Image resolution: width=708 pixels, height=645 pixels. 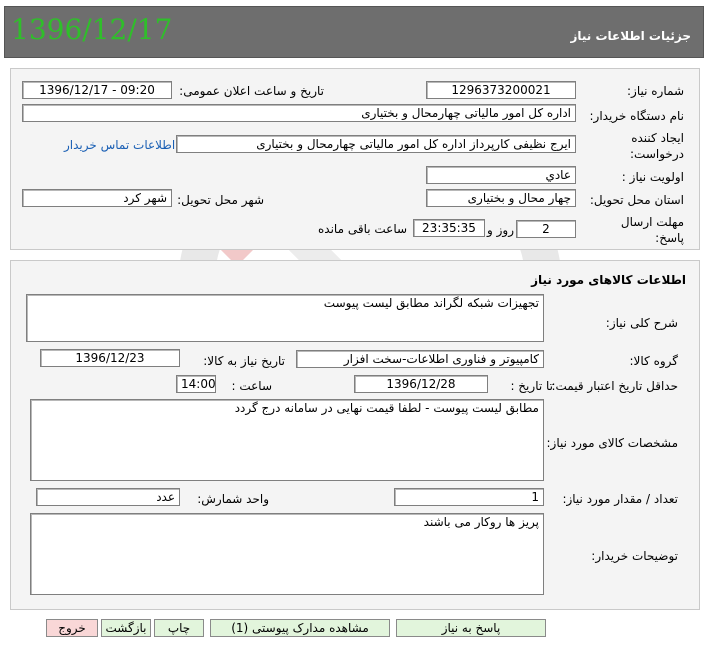 What do you see at coordinates (612, 443) in the screenshot?
I see `specs-label: مشخصات کالای مورد نیاز:` at bounding box center [612, 443].